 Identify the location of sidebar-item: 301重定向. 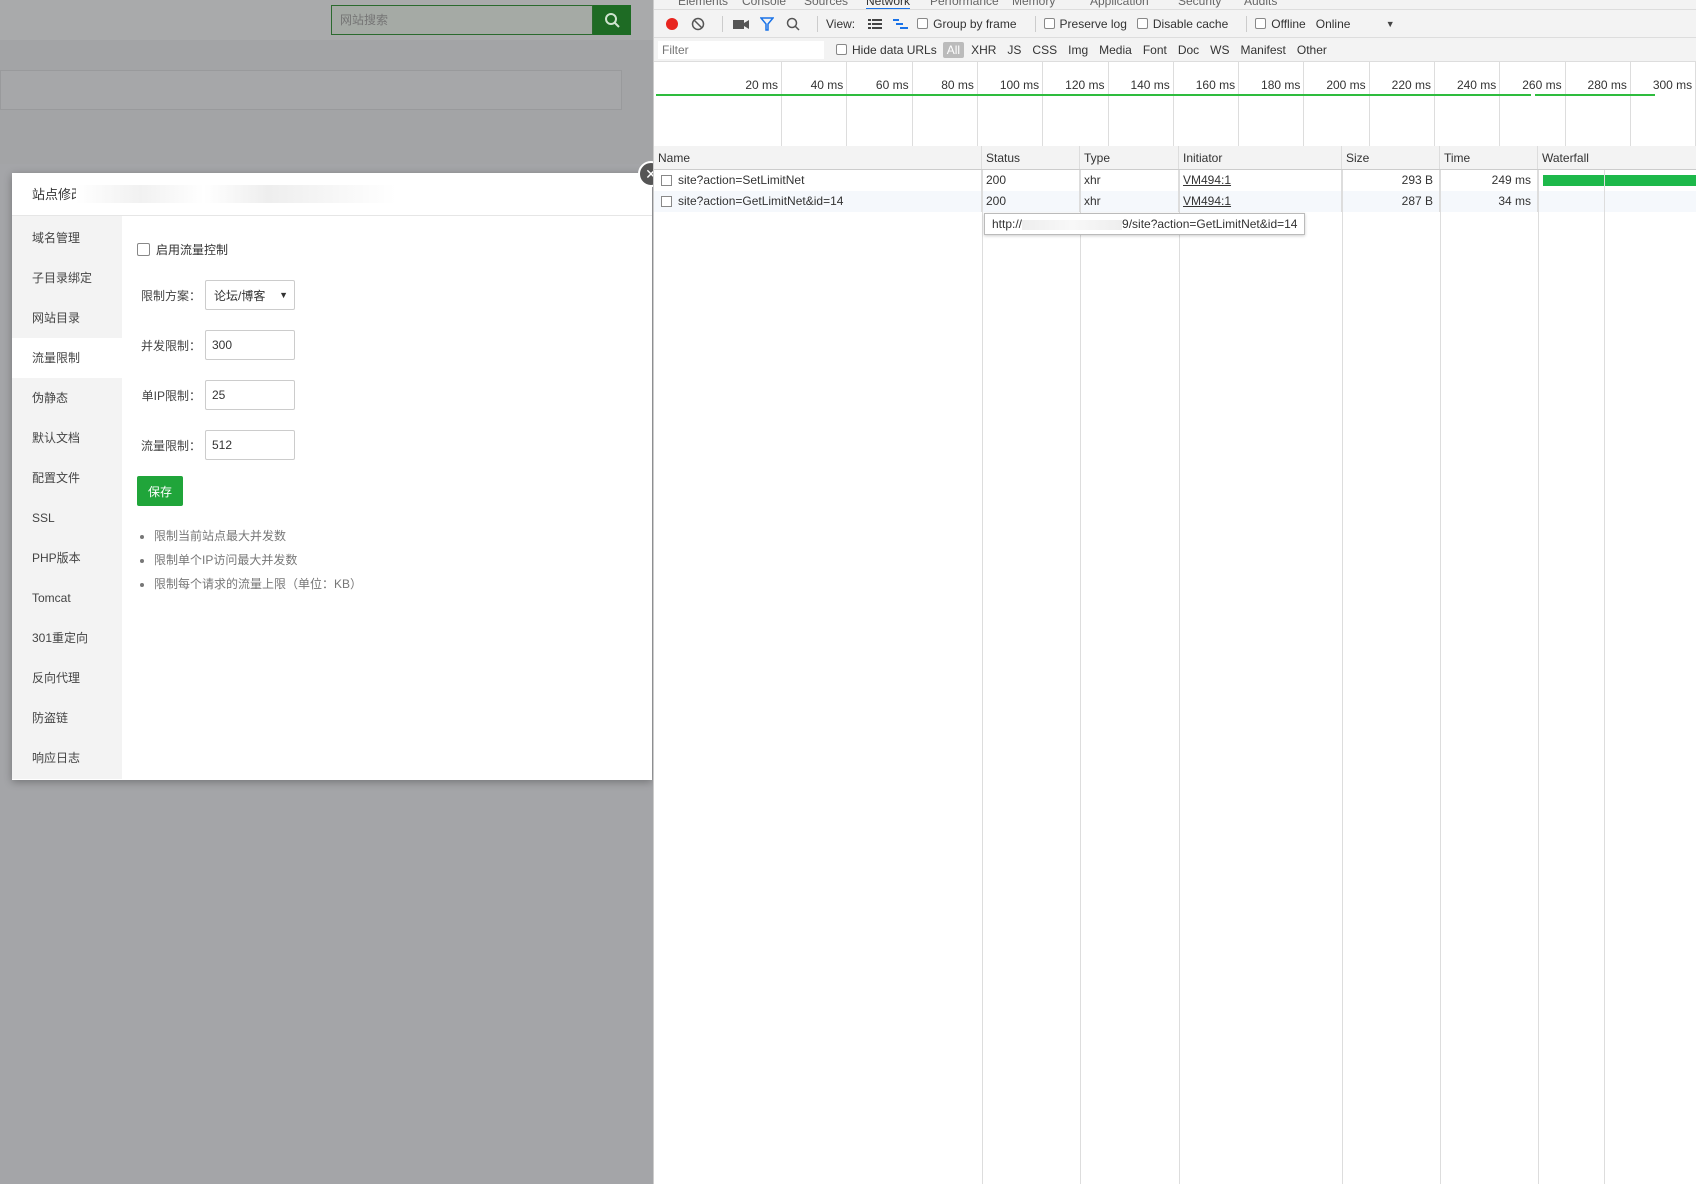
(67, 638).